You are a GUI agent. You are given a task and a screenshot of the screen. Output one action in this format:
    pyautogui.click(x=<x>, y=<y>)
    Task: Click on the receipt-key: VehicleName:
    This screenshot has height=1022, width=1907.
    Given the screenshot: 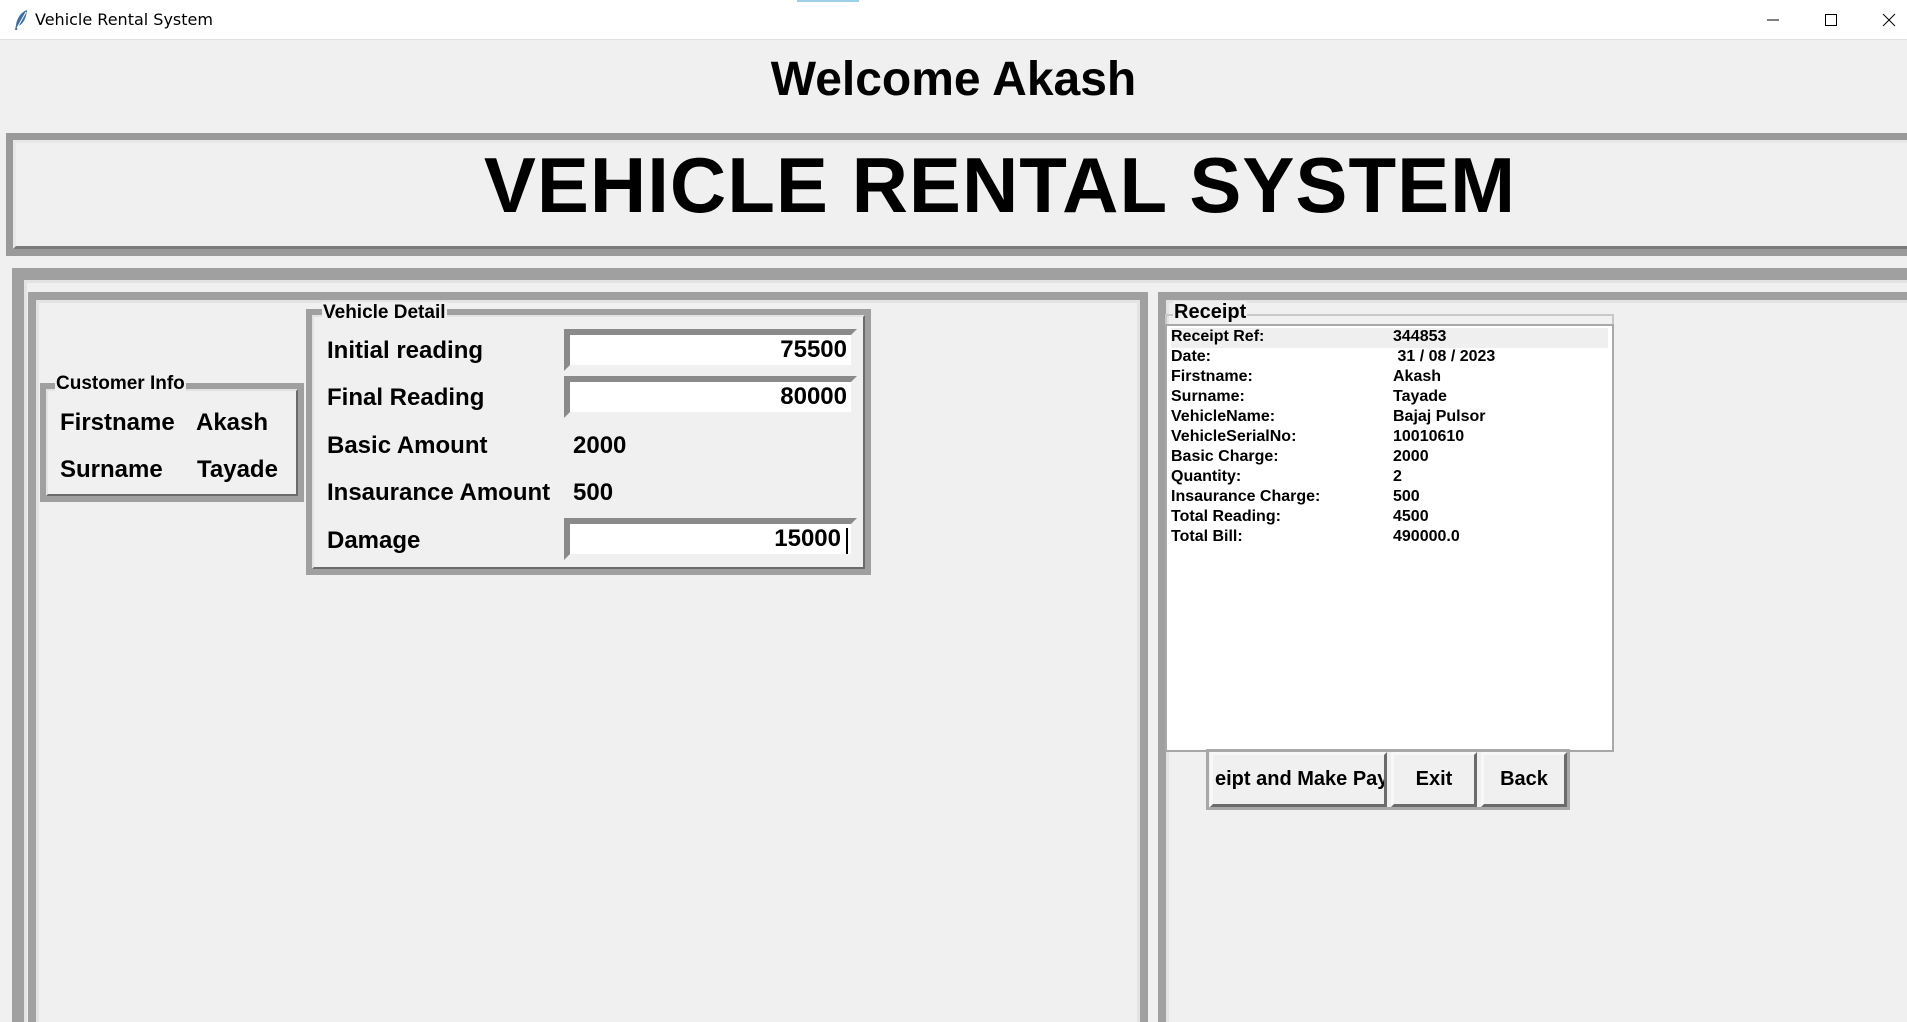 What is the action you would take?
    pyautogui.click(x=1223, y=416)
    